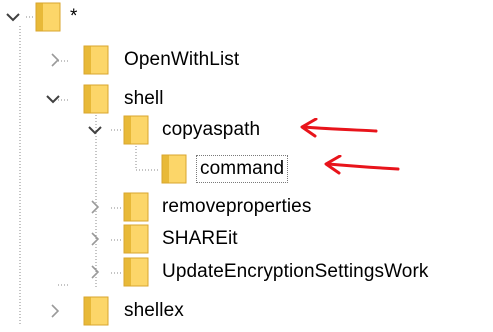 The width and height of the screenshot is (493, 332). Describe the element at coordinates (211, 129) in the screenshot. I see `tree-node-label: copyaspath` at that location.